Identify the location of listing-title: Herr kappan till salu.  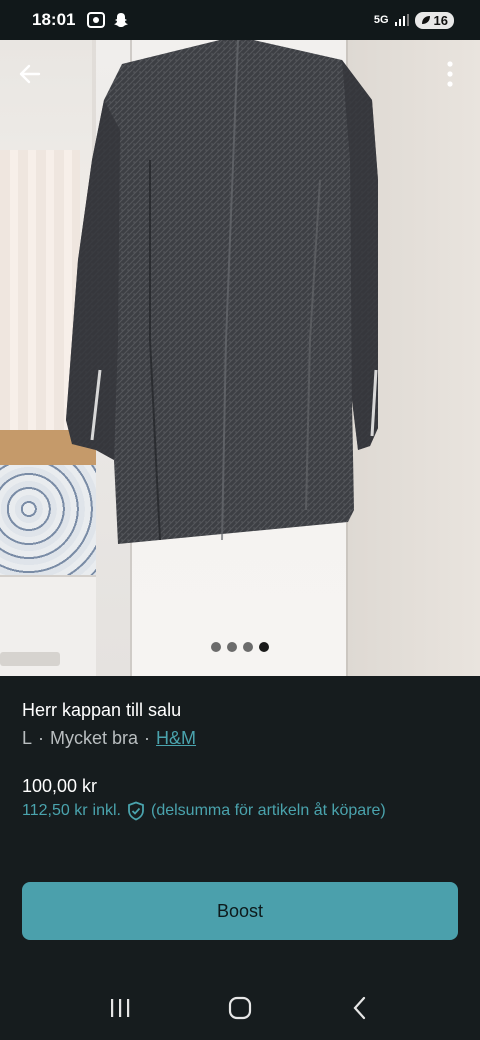
(102, 710).